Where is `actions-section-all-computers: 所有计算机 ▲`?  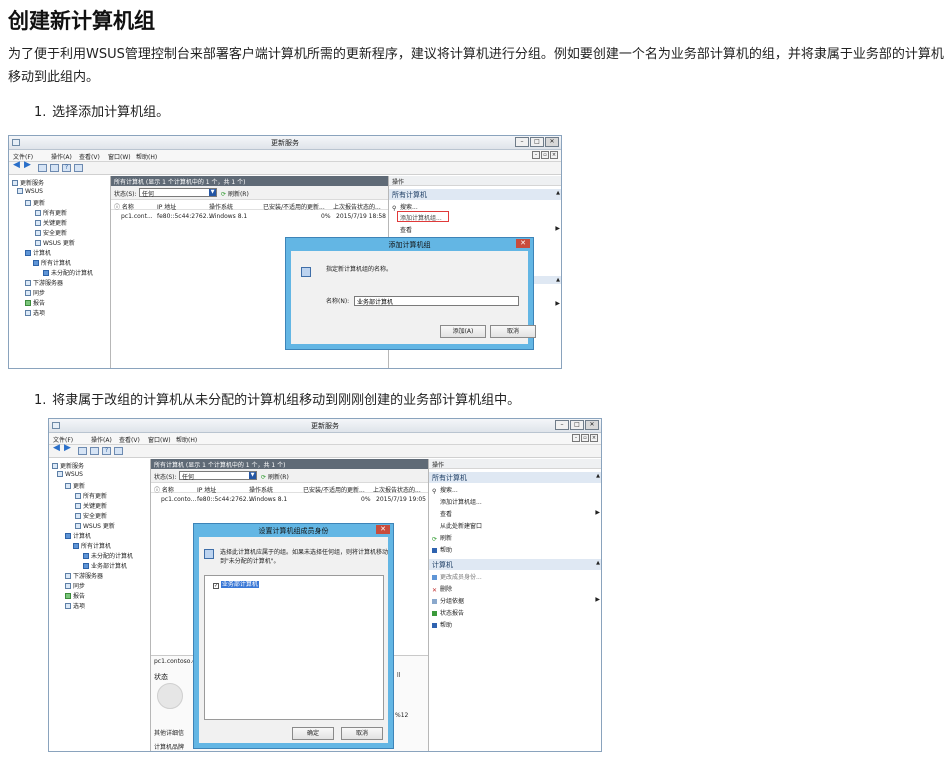 actions-section-all-computers: 所有计算机 ▲ is located at coordinates (515, 477).